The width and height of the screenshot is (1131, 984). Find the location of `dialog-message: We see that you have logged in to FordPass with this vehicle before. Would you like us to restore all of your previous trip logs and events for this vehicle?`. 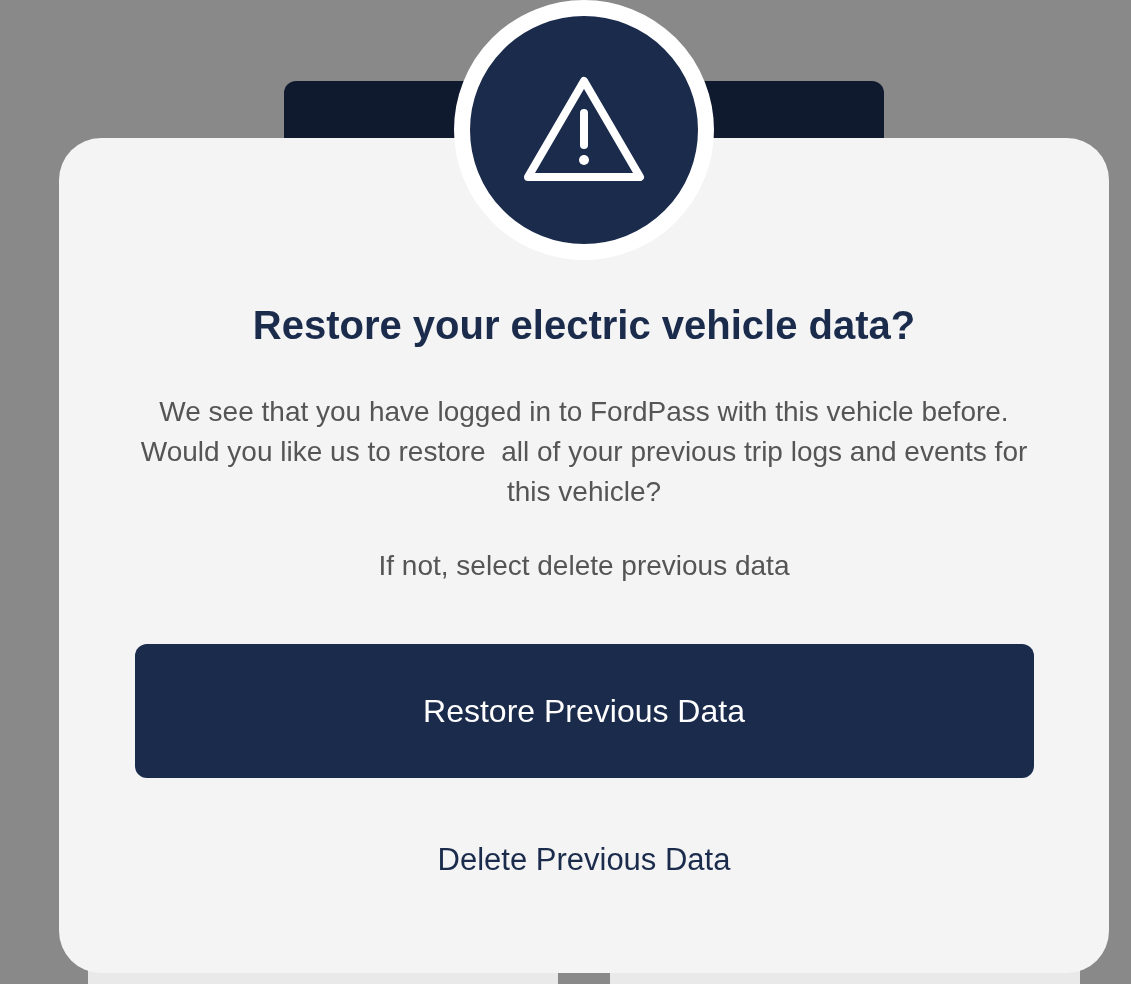

dialog-message: We see that you have logged in to FordPass with this vehicle before. Would you like us to restore all of your previous trip logs and events for this vehicle? is located at coordinates (584, 452).